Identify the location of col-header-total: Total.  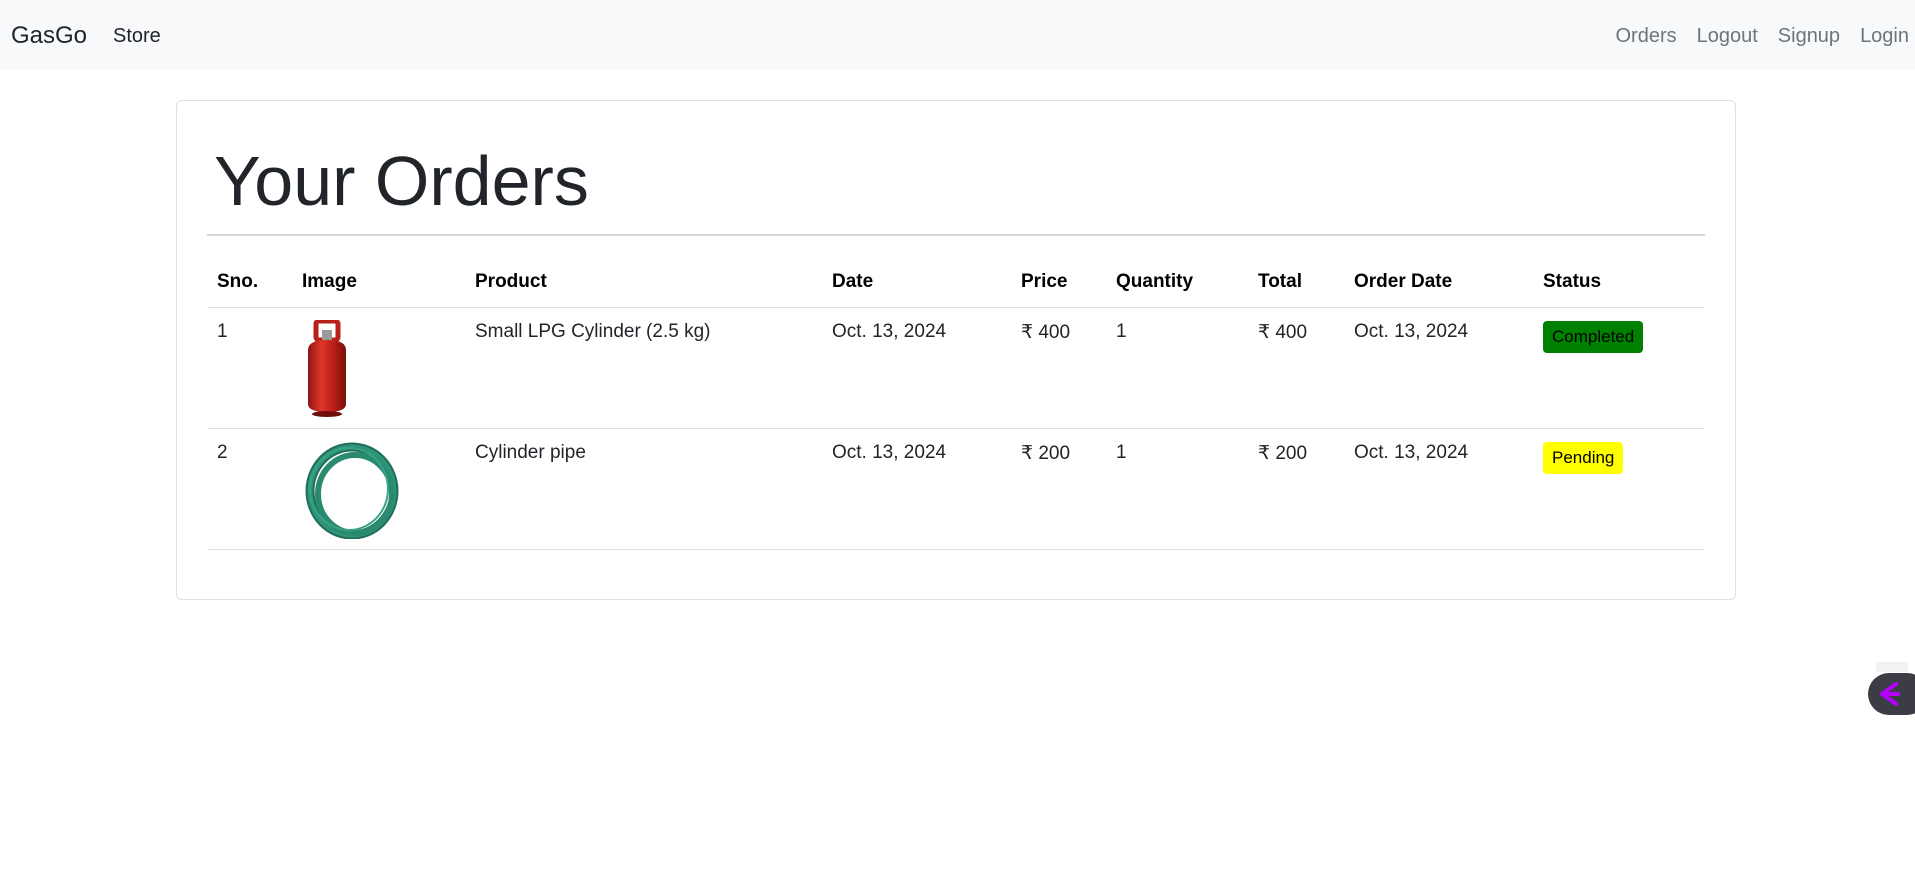
(1296, 283).